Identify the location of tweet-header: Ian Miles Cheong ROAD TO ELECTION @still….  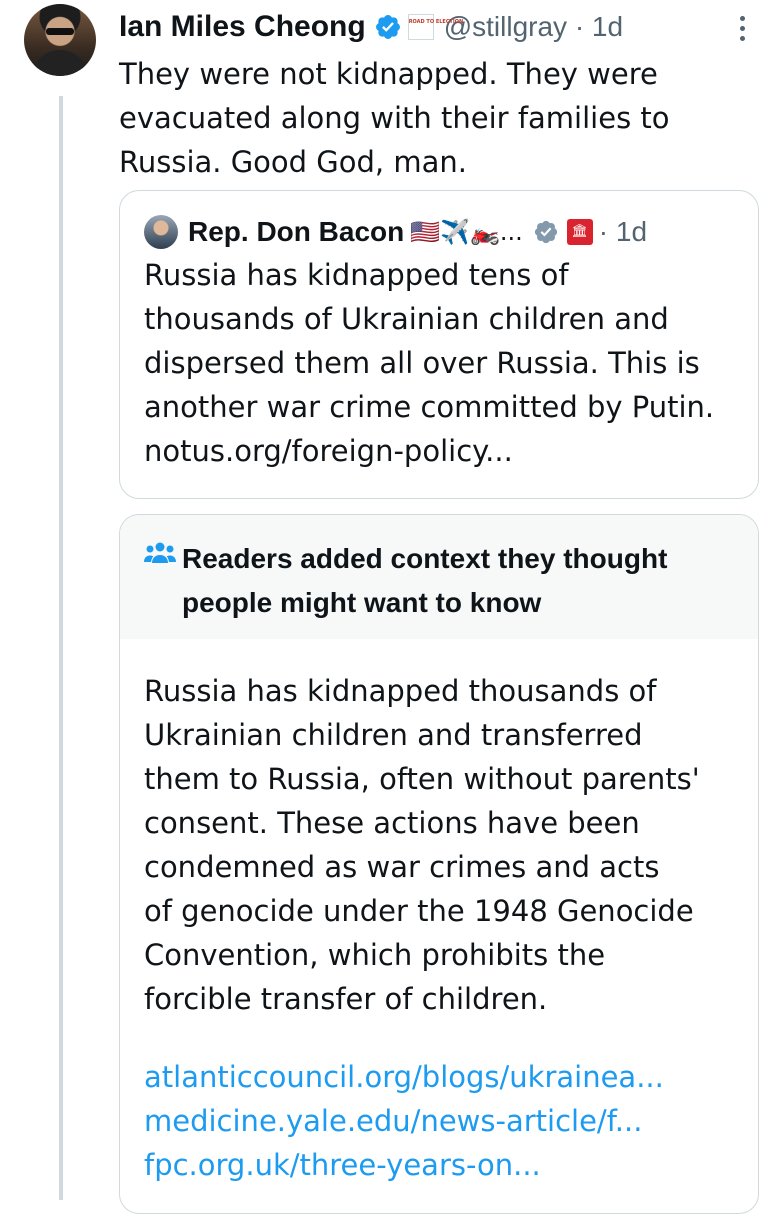
(371, 27).